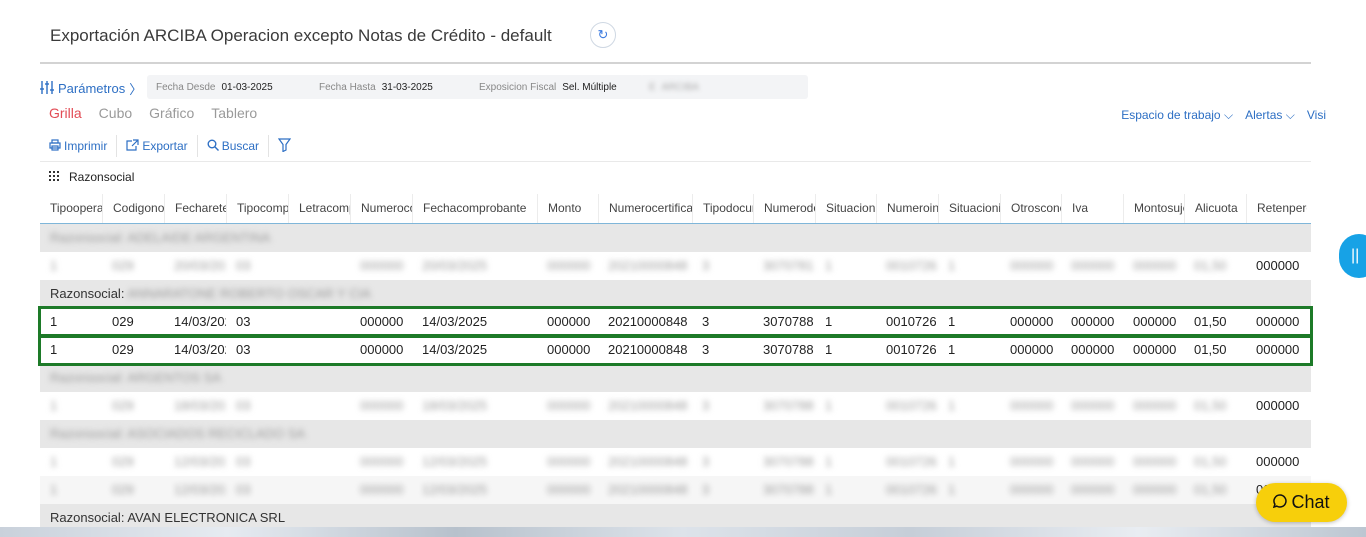 The width and height of the screenshot is (1366, 537). Describe the element at coordinates (1276, 208) in the screenshot. I see `column-header: Retenpercep` at that location.